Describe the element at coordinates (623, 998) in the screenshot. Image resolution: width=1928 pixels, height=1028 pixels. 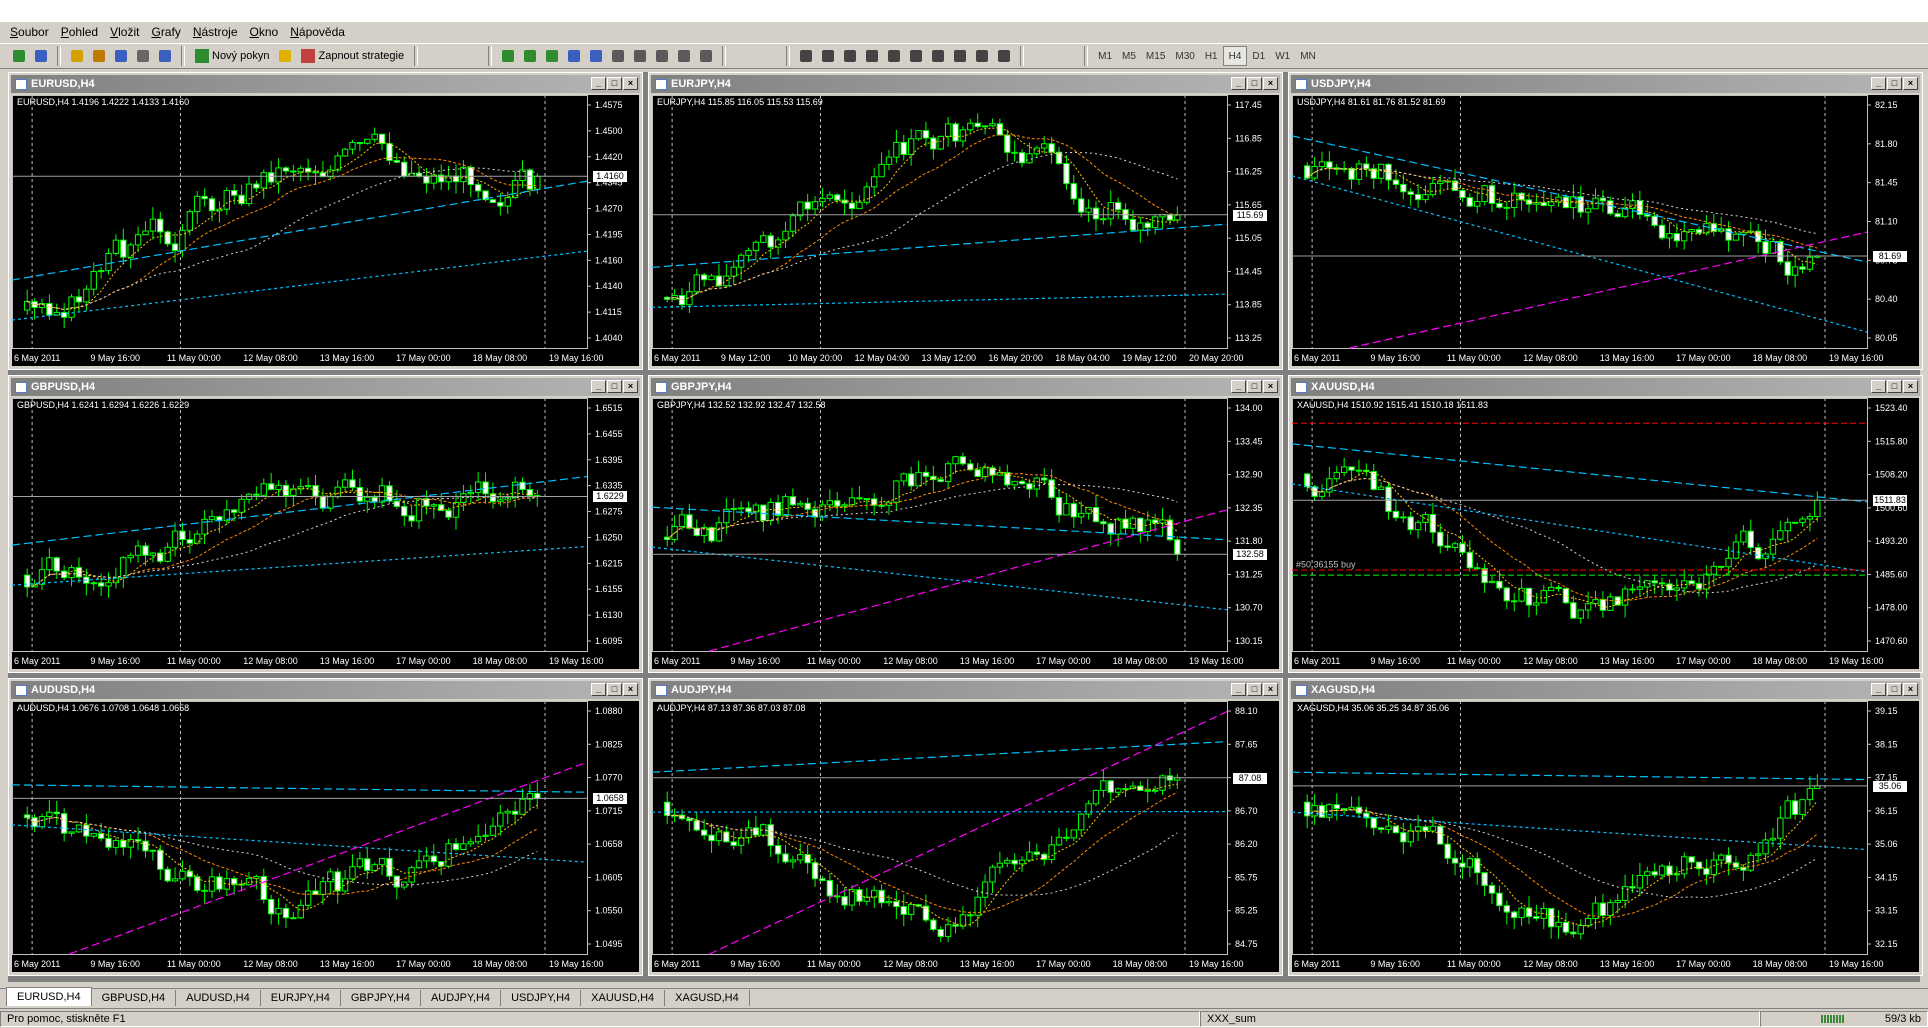
I see `chart-tab: XAUUSD,H4` at that location.